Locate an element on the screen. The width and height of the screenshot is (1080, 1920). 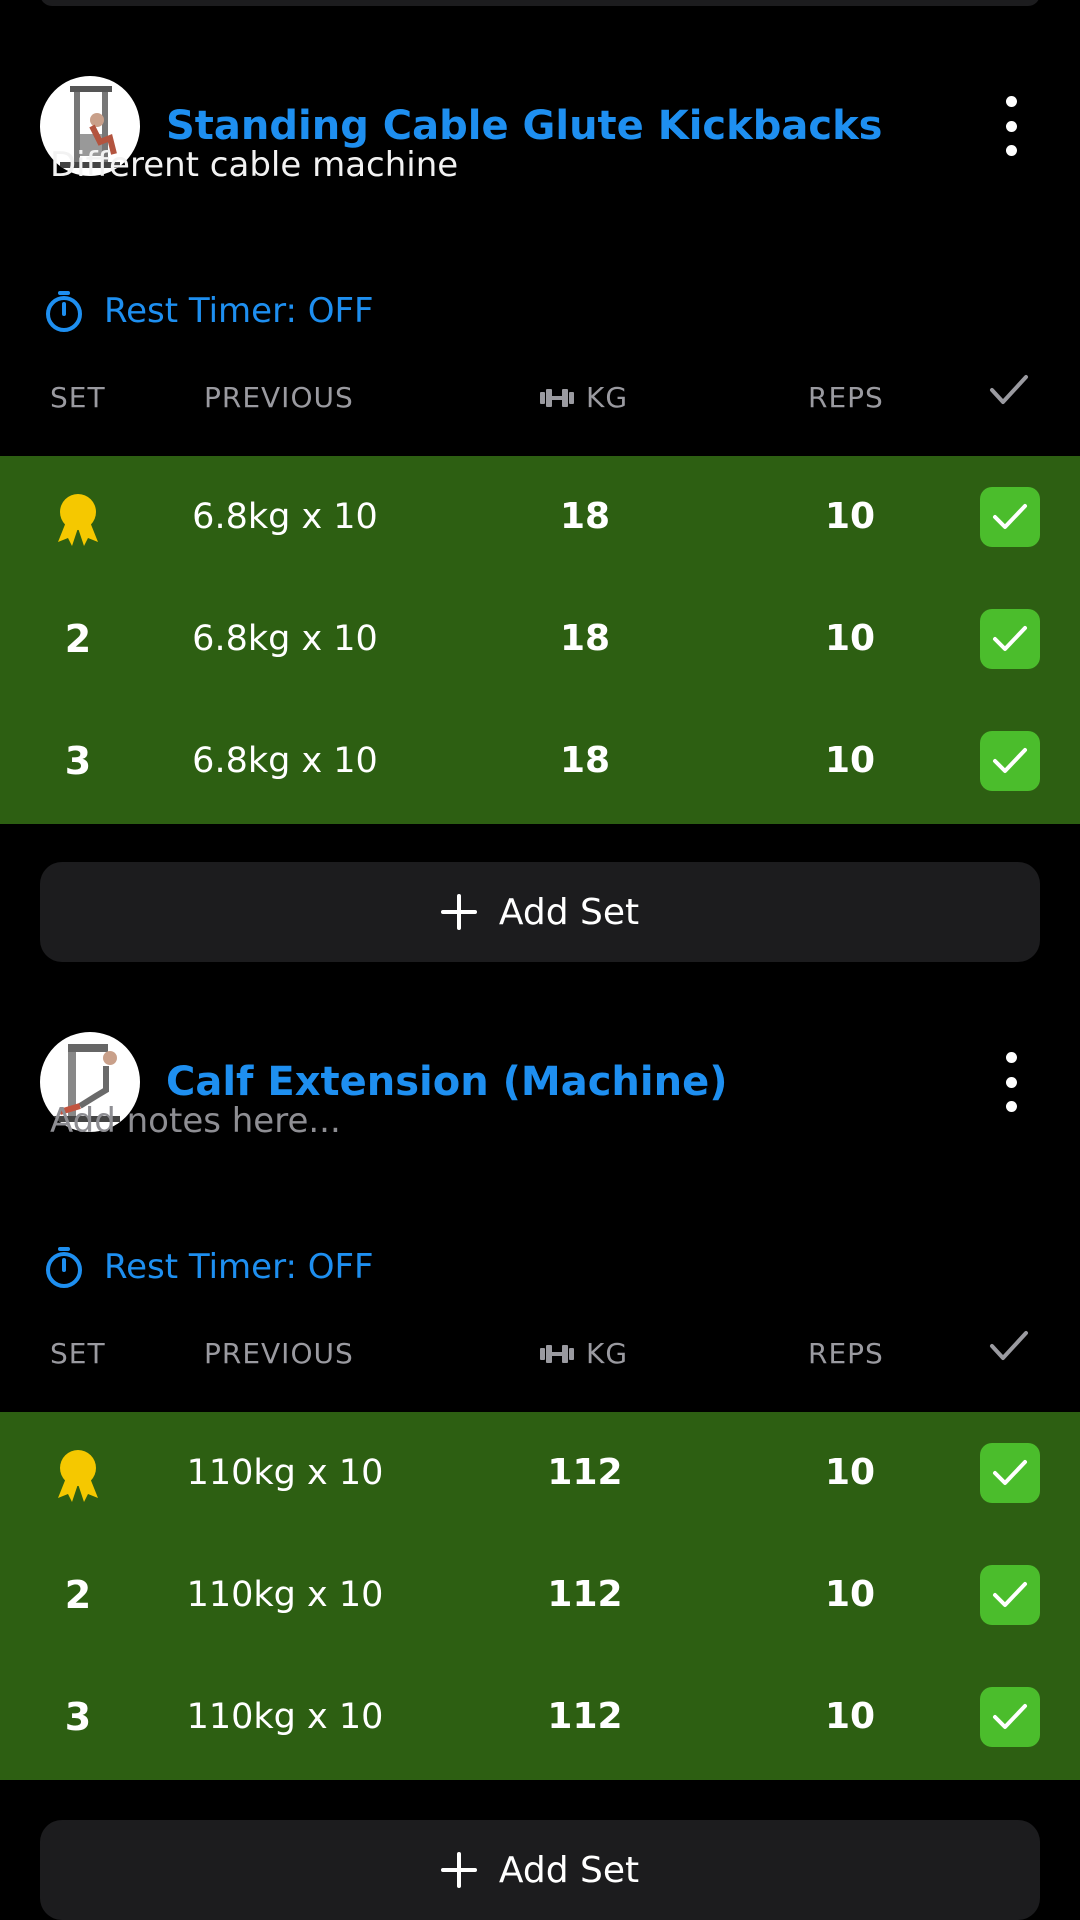
set-row: 3 6.8kg x 10 18 10 is located at coordinates (540, 761).